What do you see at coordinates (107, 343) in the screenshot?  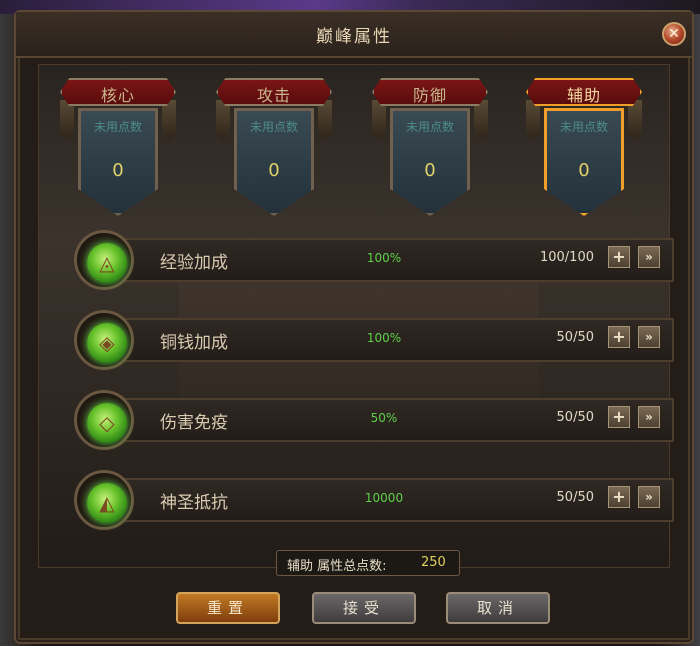 I see `rune-glyph: ◈` at bounding box center [107, 343].